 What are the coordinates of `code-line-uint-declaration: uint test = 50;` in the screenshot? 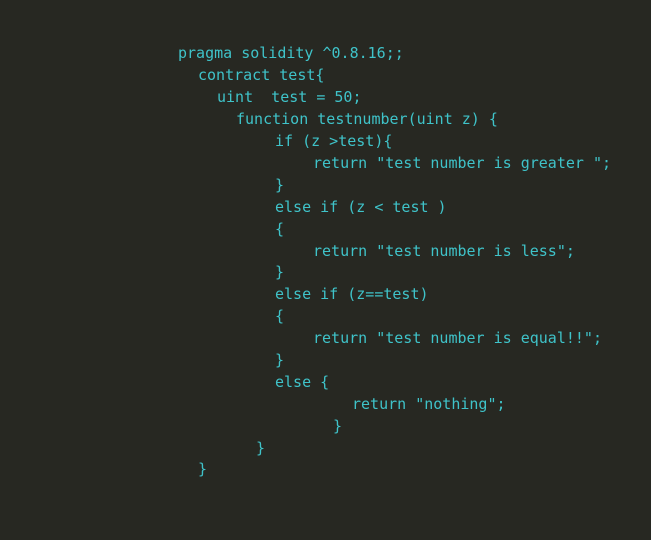 It's located at (289, 97).